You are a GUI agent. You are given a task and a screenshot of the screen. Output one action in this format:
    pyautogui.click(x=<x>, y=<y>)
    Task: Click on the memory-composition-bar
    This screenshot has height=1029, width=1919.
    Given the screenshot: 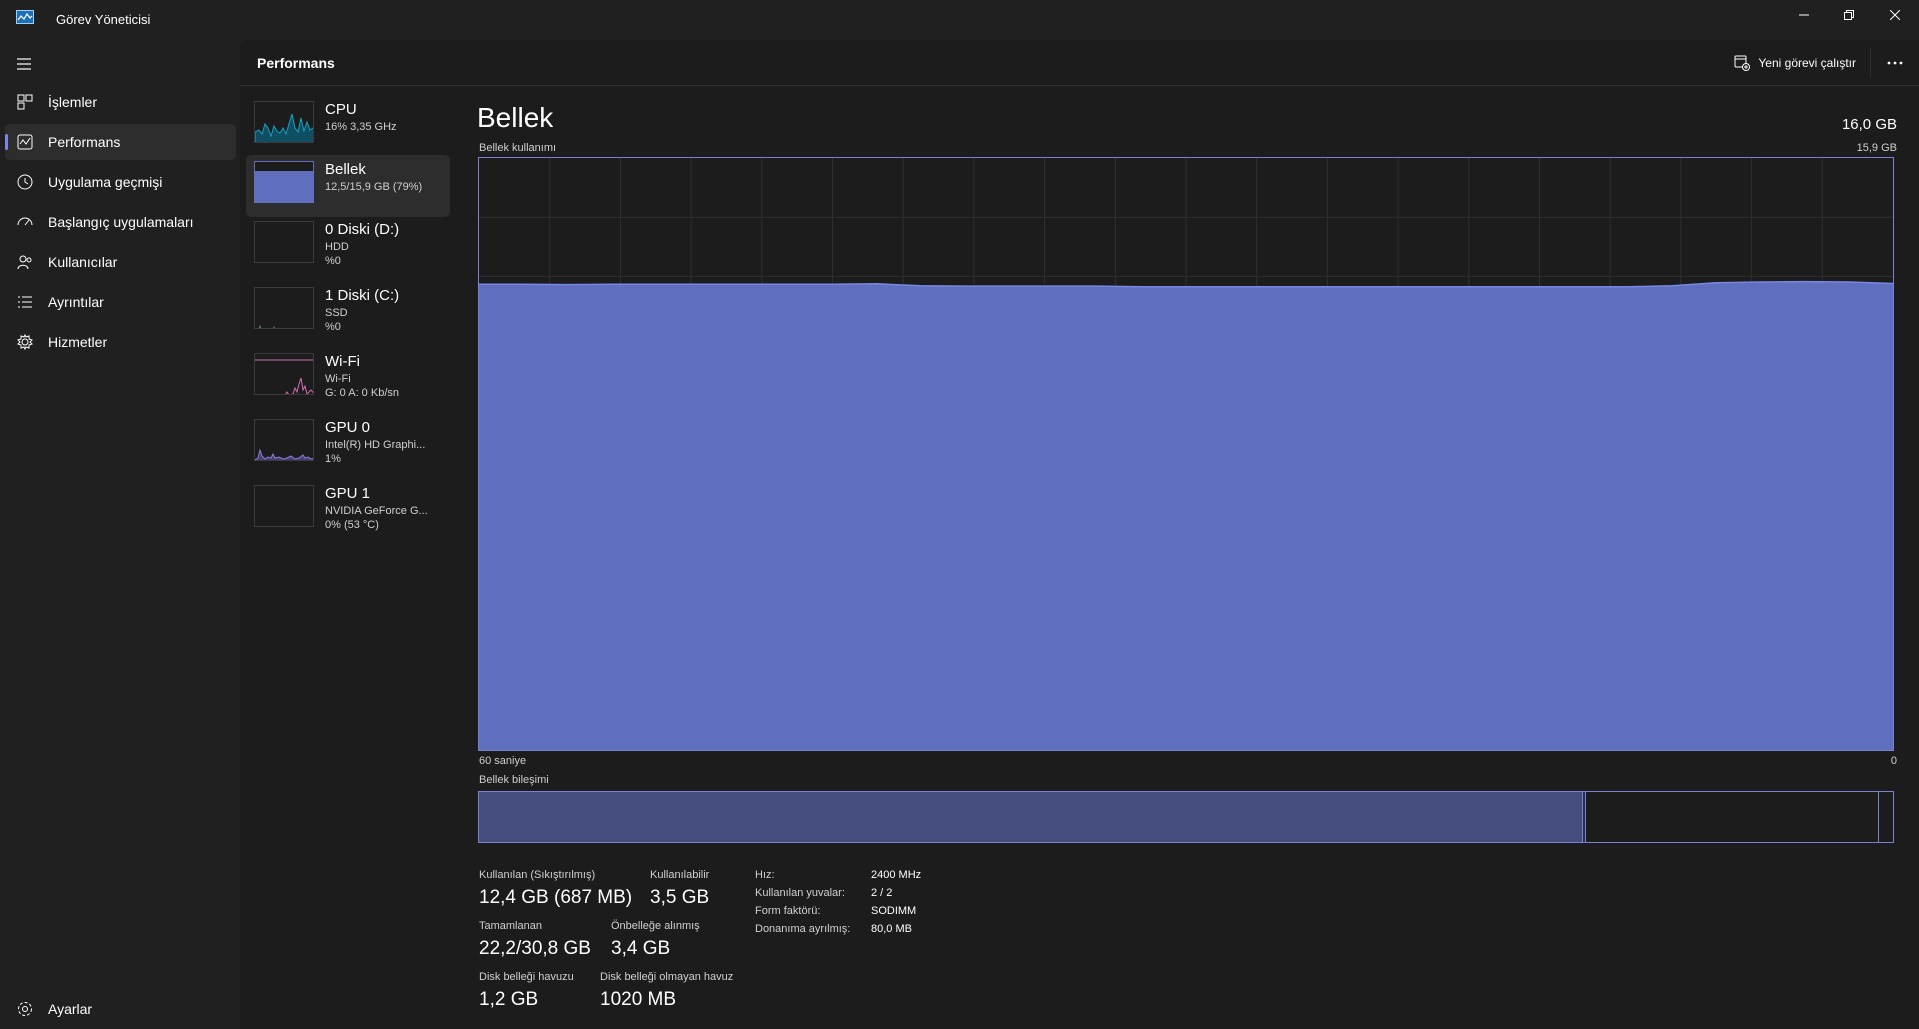 What is the action you would take?
    pyautogui.click(x=1186, y=817)
    